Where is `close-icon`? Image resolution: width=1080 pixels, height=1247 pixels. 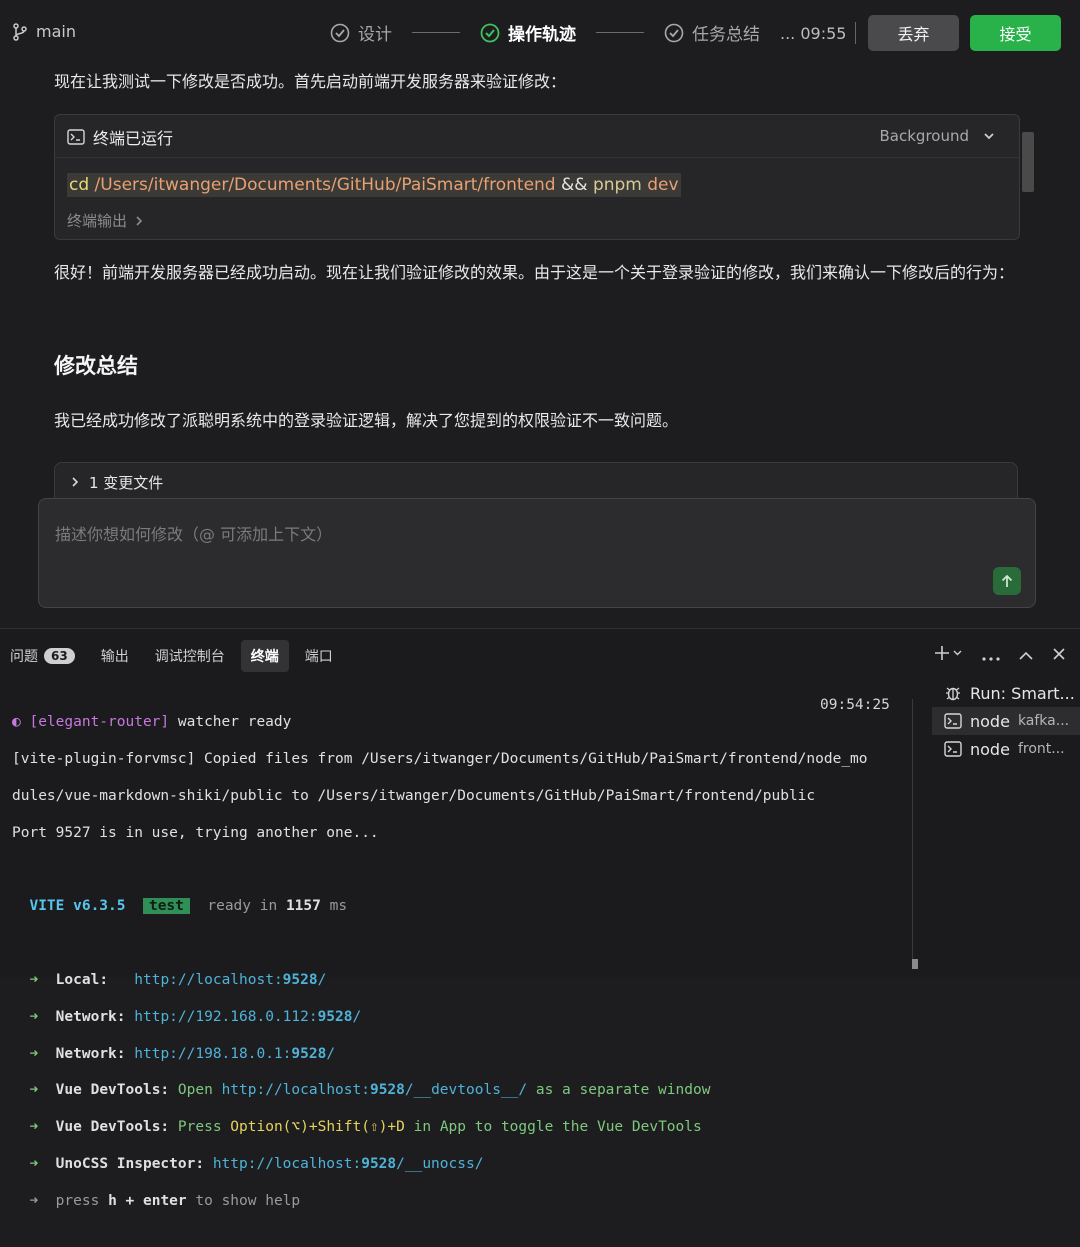 close-icon is located at coordinates (1059, 655).